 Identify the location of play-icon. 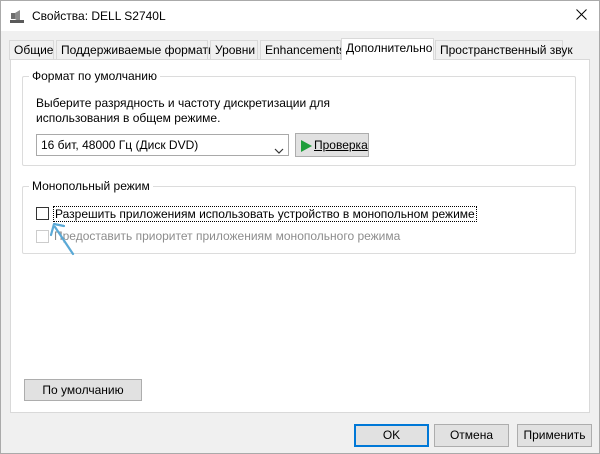
(306, 145).